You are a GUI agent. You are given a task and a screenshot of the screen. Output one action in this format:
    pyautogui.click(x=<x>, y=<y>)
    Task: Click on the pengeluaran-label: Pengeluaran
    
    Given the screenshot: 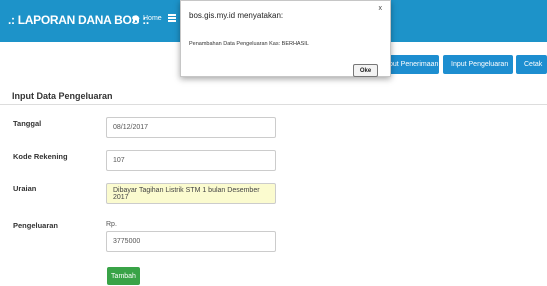 What is the action you would take?
    pyautogui.click(x=36, y=225)
    